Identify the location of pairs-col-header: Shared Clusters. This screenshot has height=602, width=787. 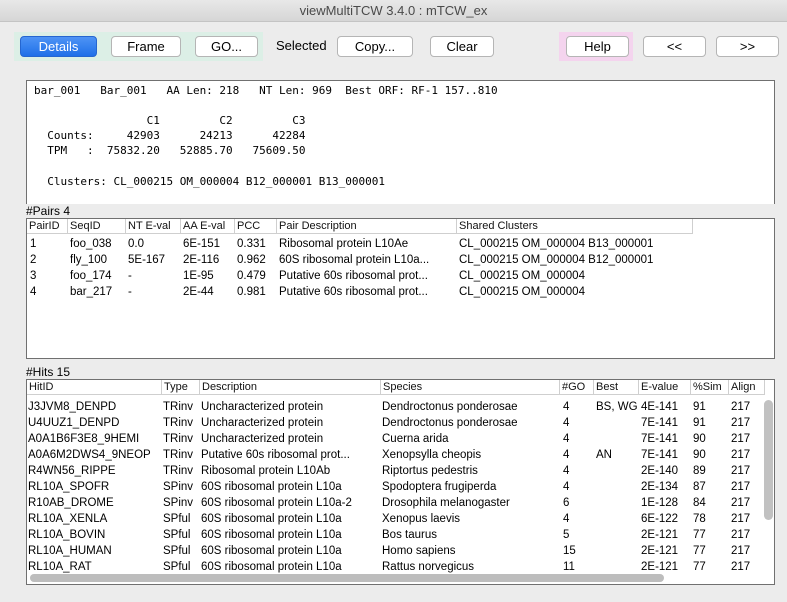
(575, 226).